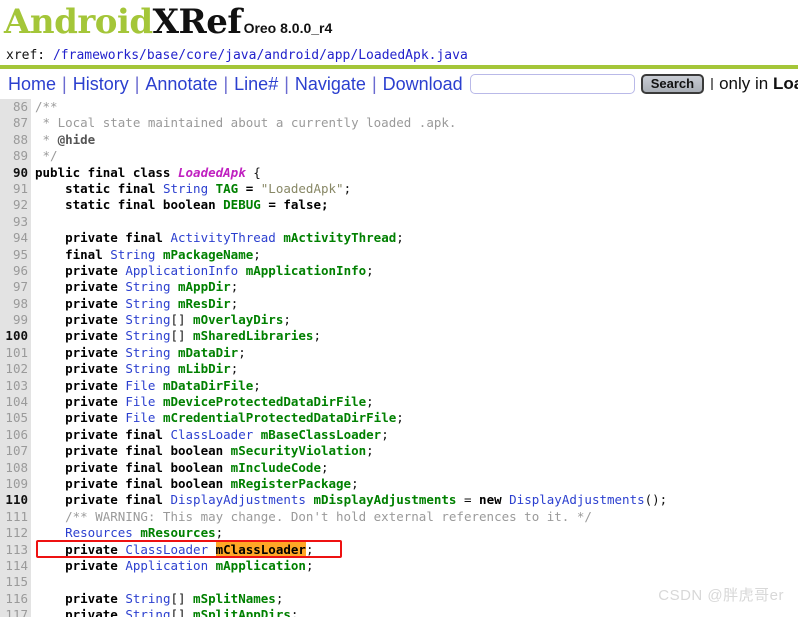  What do you see at coordinates (15, 255) in the screenshot?
I see `line-number: 95` at bounding box center [15, 255].